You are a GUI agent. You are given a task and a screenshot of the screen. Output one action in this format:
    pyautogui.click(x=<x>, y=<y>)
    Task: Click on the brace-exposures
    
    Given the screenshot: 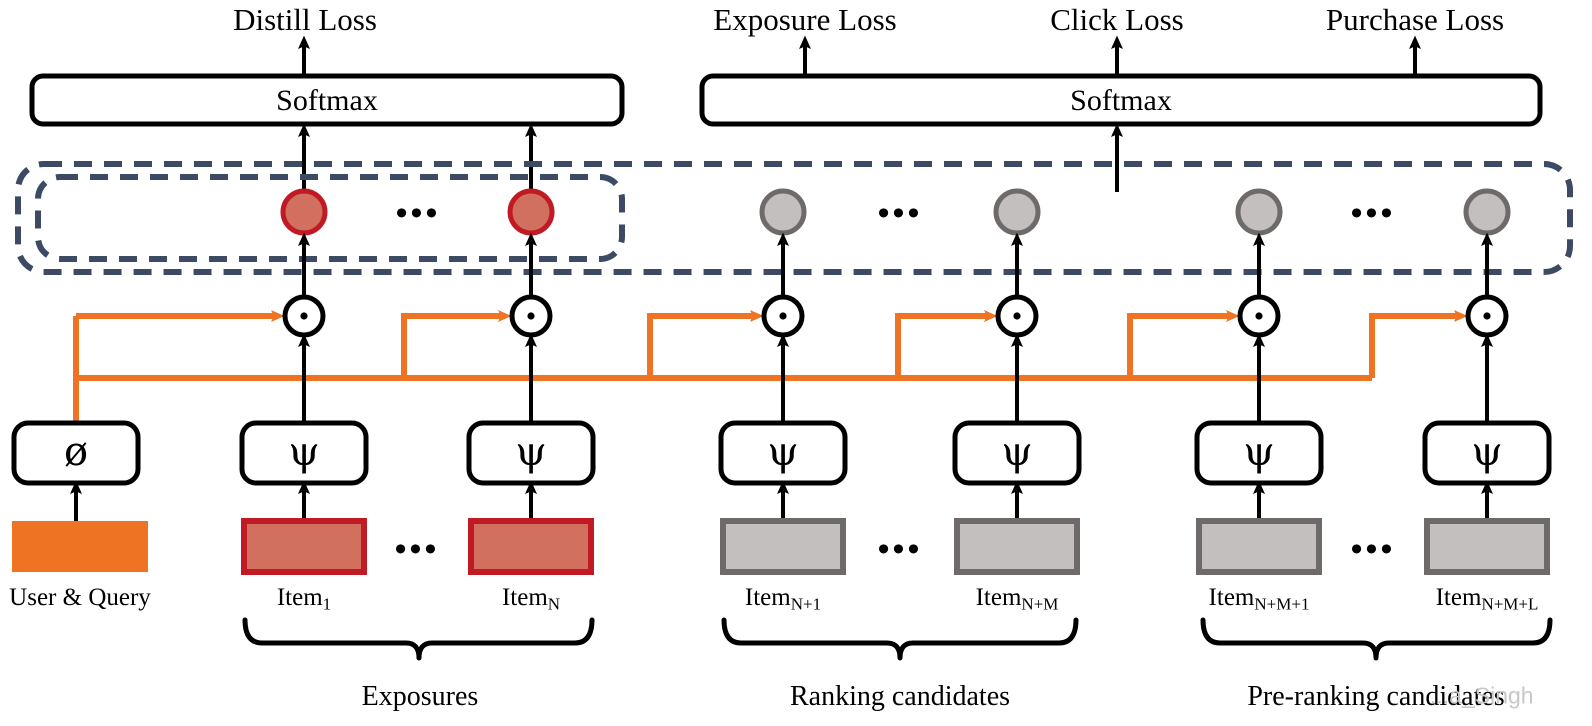 What is the action you would take?
    pyautogui.click(x=418, y=639)
    